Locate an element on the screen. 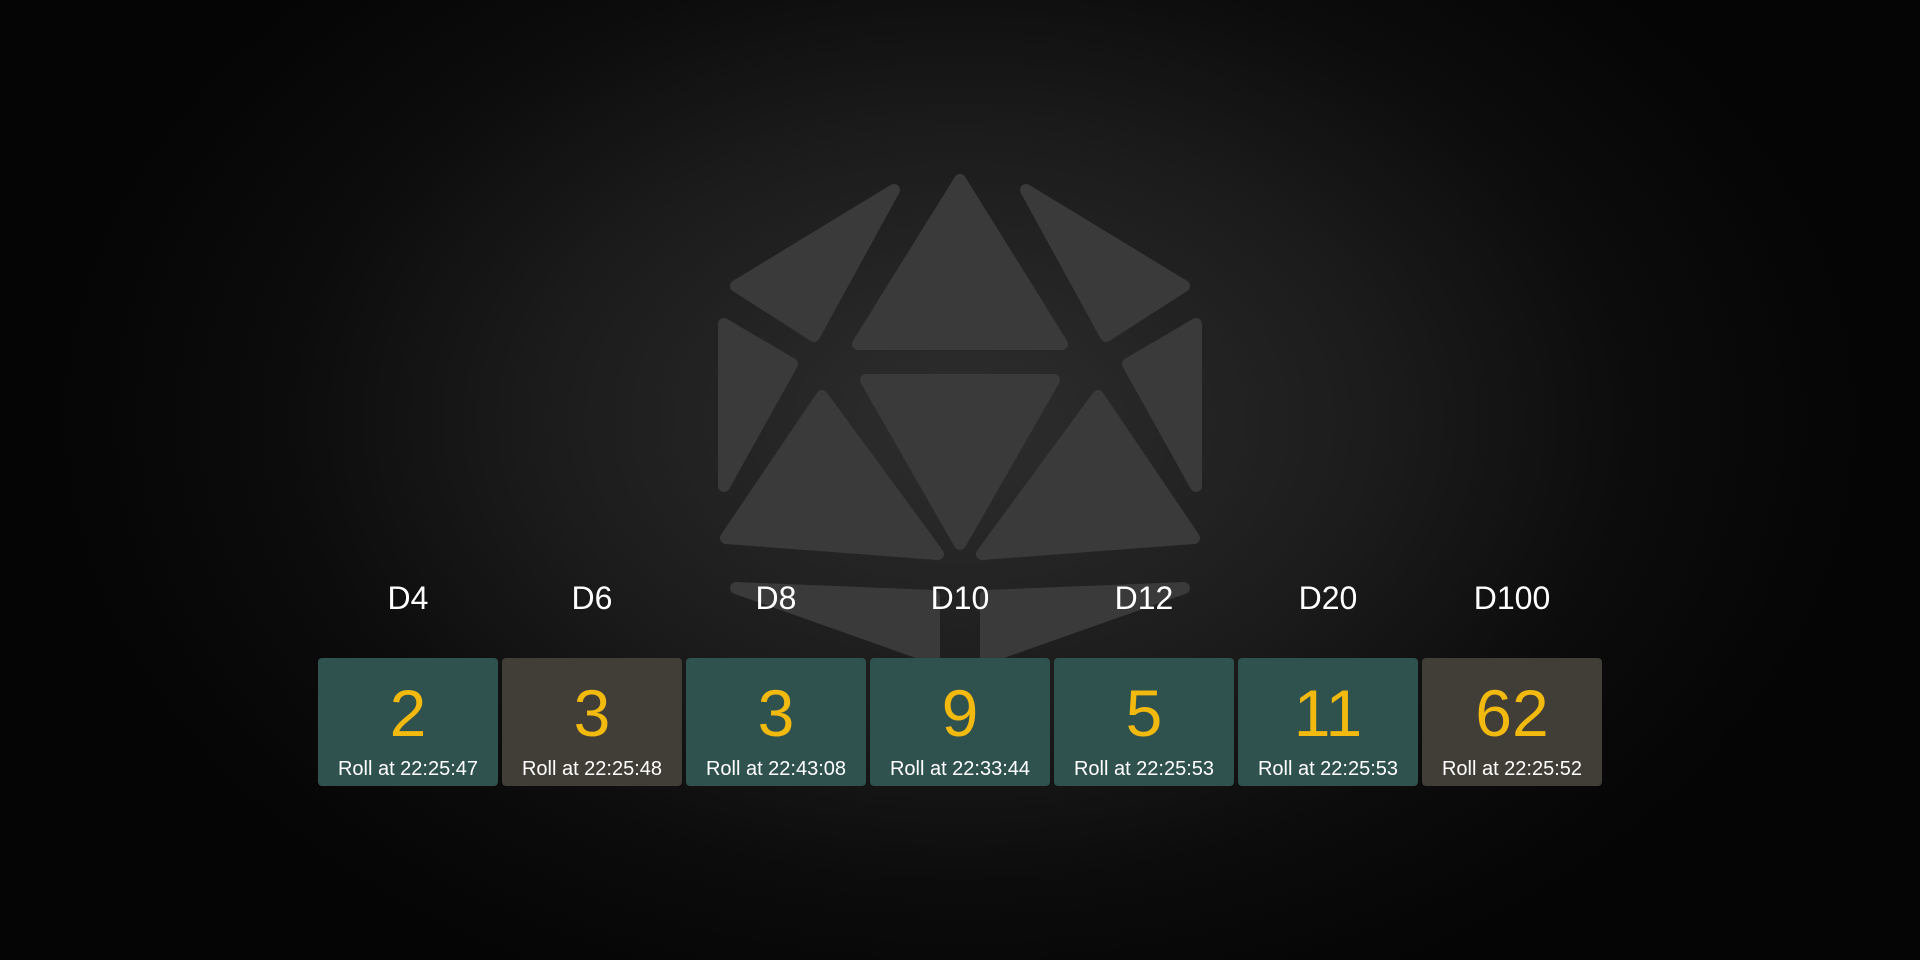 The height and width of the screenshot is (960, 1920). die-roll-button-d100: 62 Roll at 22:25:52 is located at coordinates (1512, 722).